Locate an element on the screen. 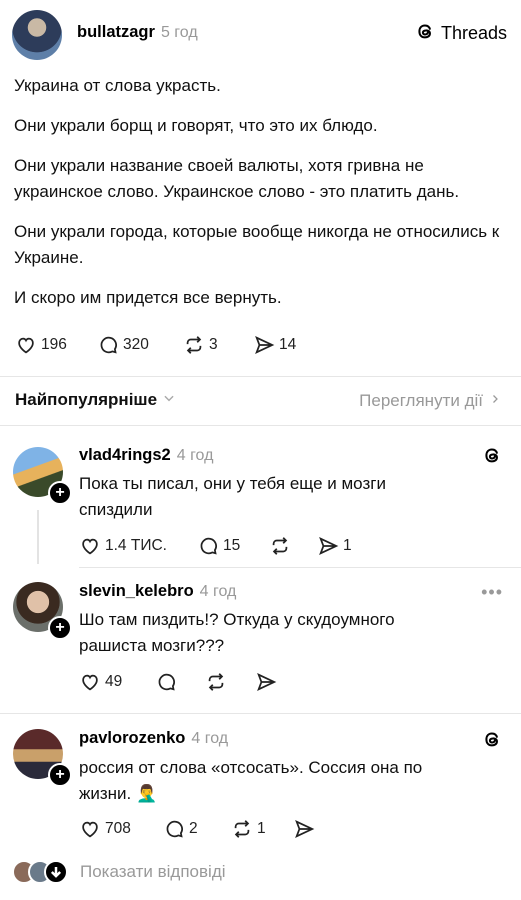  post-paragraph: Украина от слова украсть. is located at coordinates (117, 85).